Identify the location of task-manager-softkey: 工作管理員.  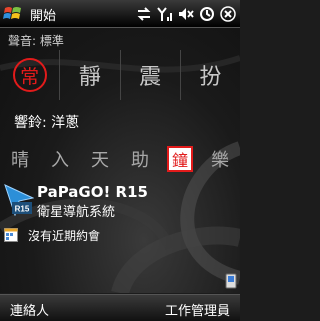
(197, 309).